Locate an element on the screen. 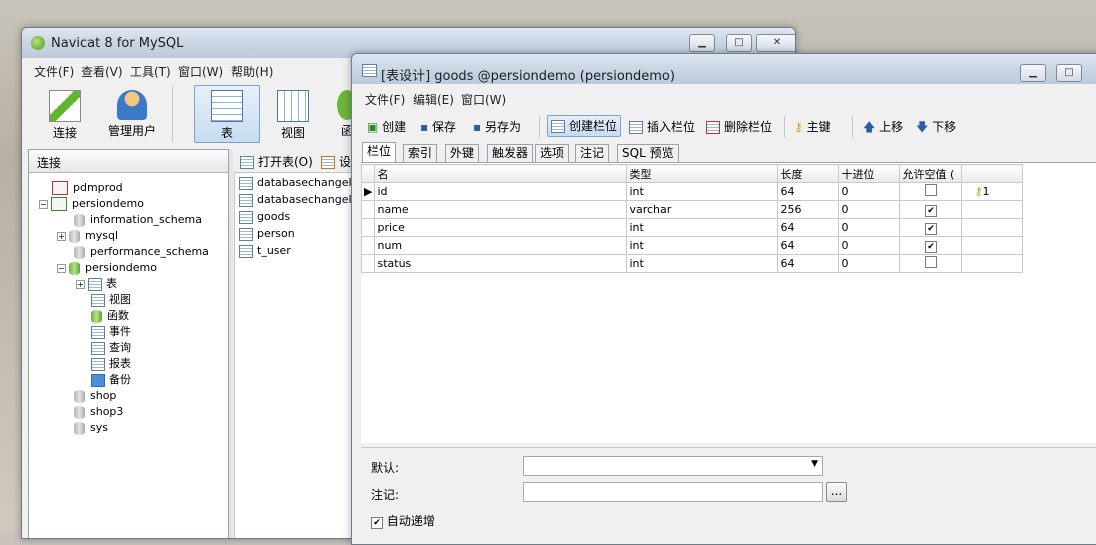  toolbar-table-button: 表 is located at coordinates (227, 114).